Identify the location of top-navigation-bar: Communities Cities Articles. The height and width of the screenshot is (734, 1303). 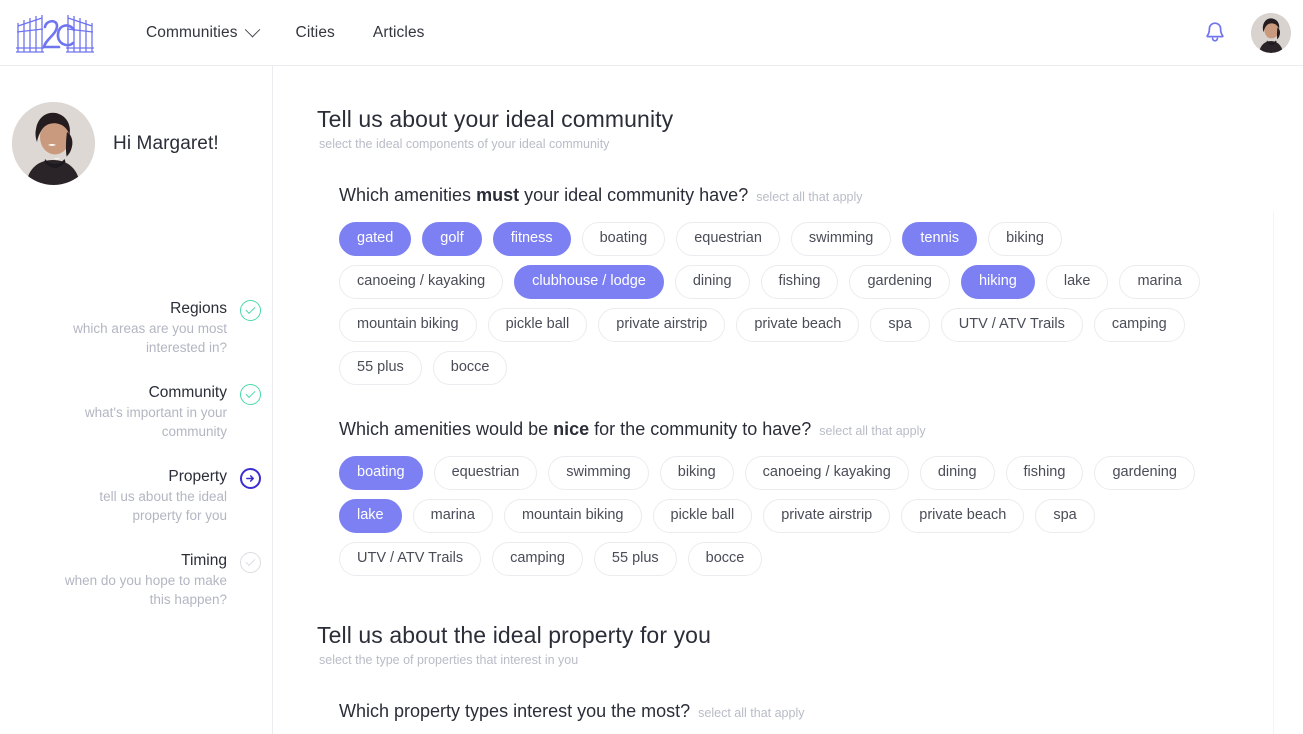
(651, 33).